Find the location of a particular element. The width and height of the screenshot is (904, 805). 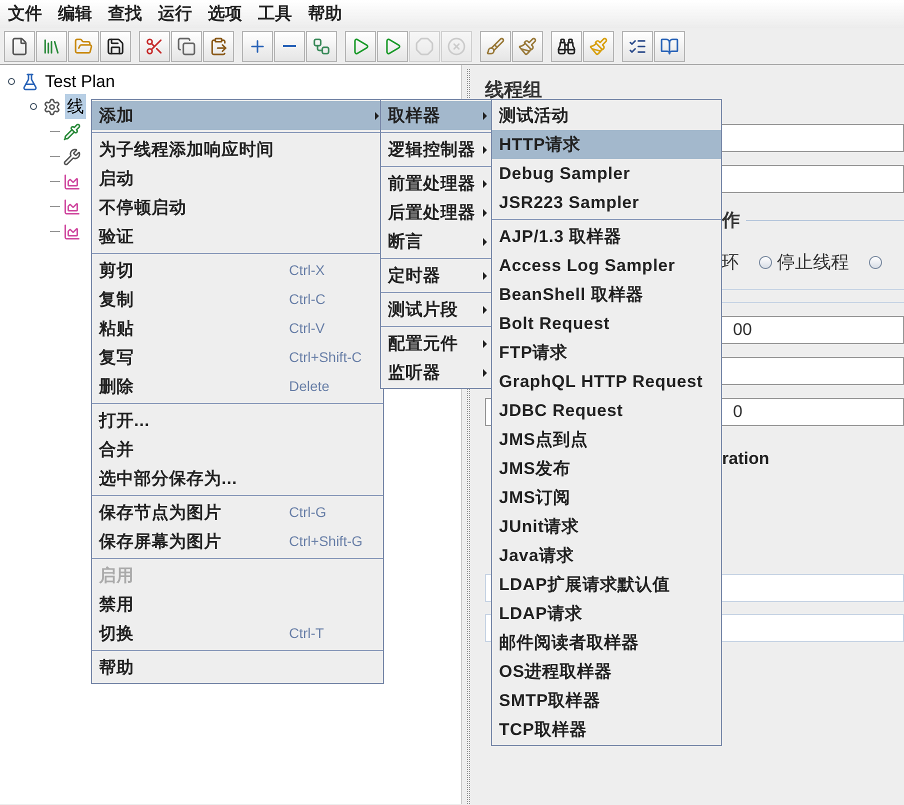

radio-label: 停止线程 is located at coordinates (813, 262).